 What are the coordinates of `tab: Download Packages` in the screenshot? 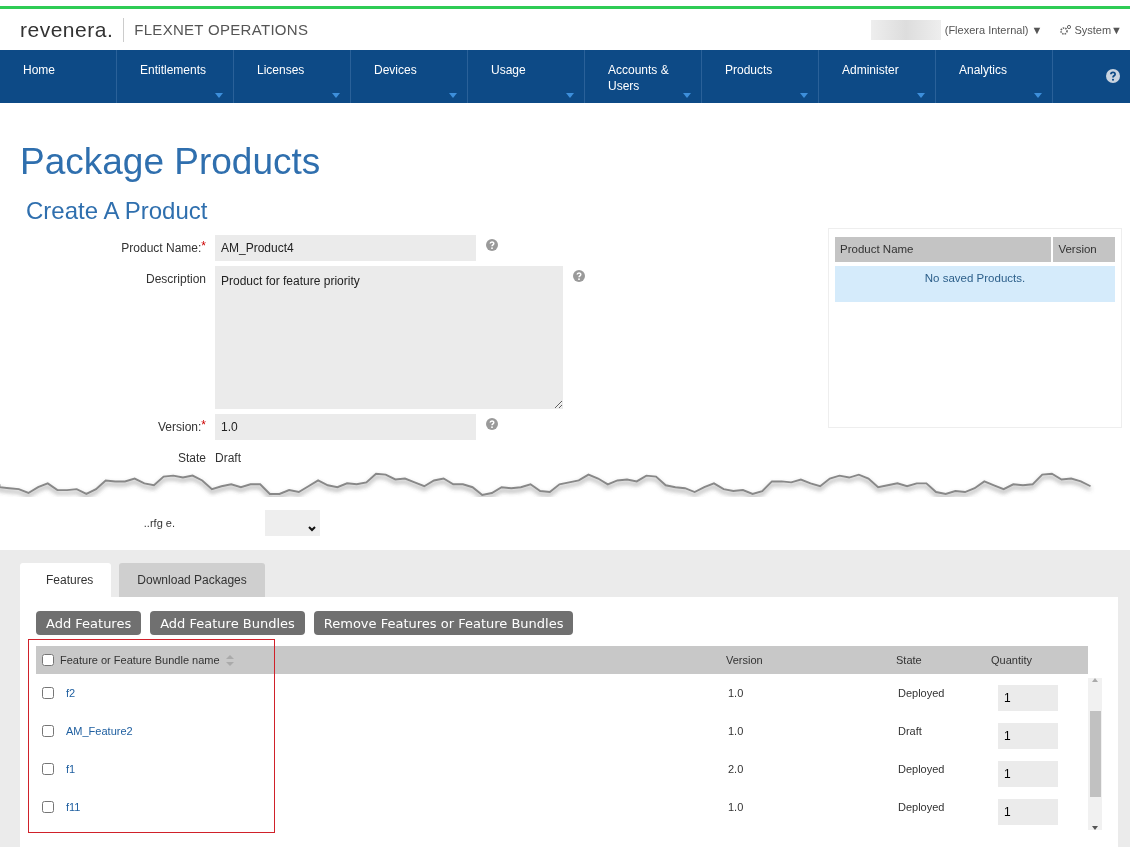 It's located at (192, 580).